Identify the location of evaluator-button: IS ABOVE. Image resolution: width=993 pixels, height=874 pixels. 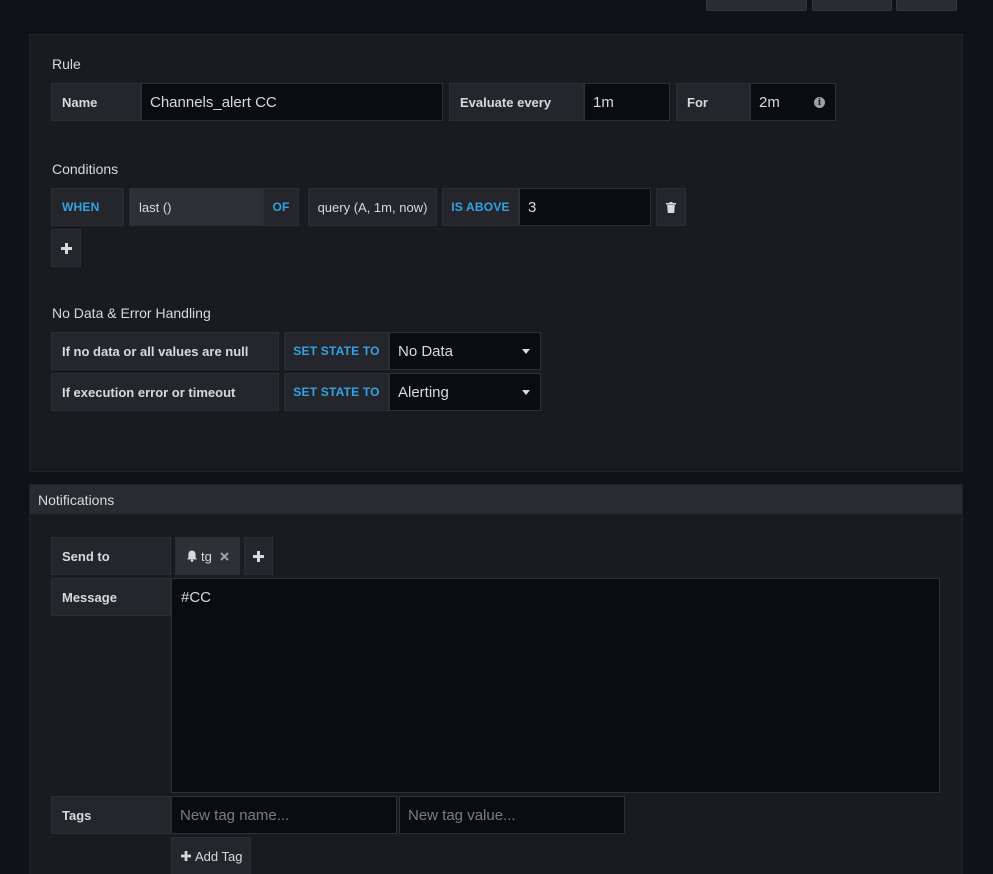
(480, 207).